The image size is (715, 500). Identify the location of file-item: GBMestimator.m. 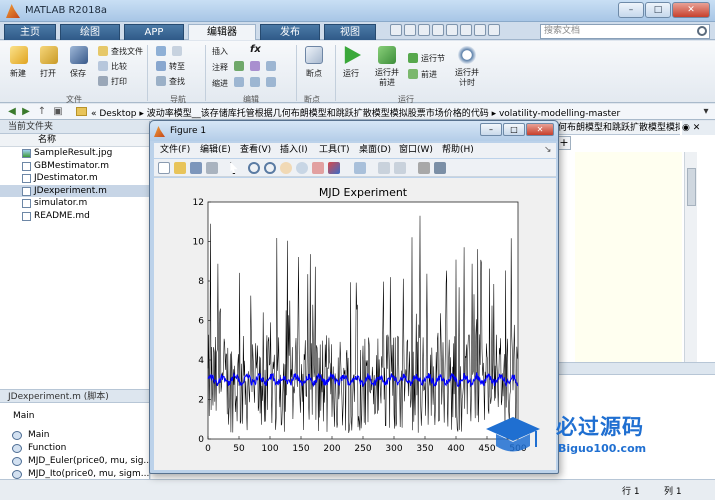
(74, 166).